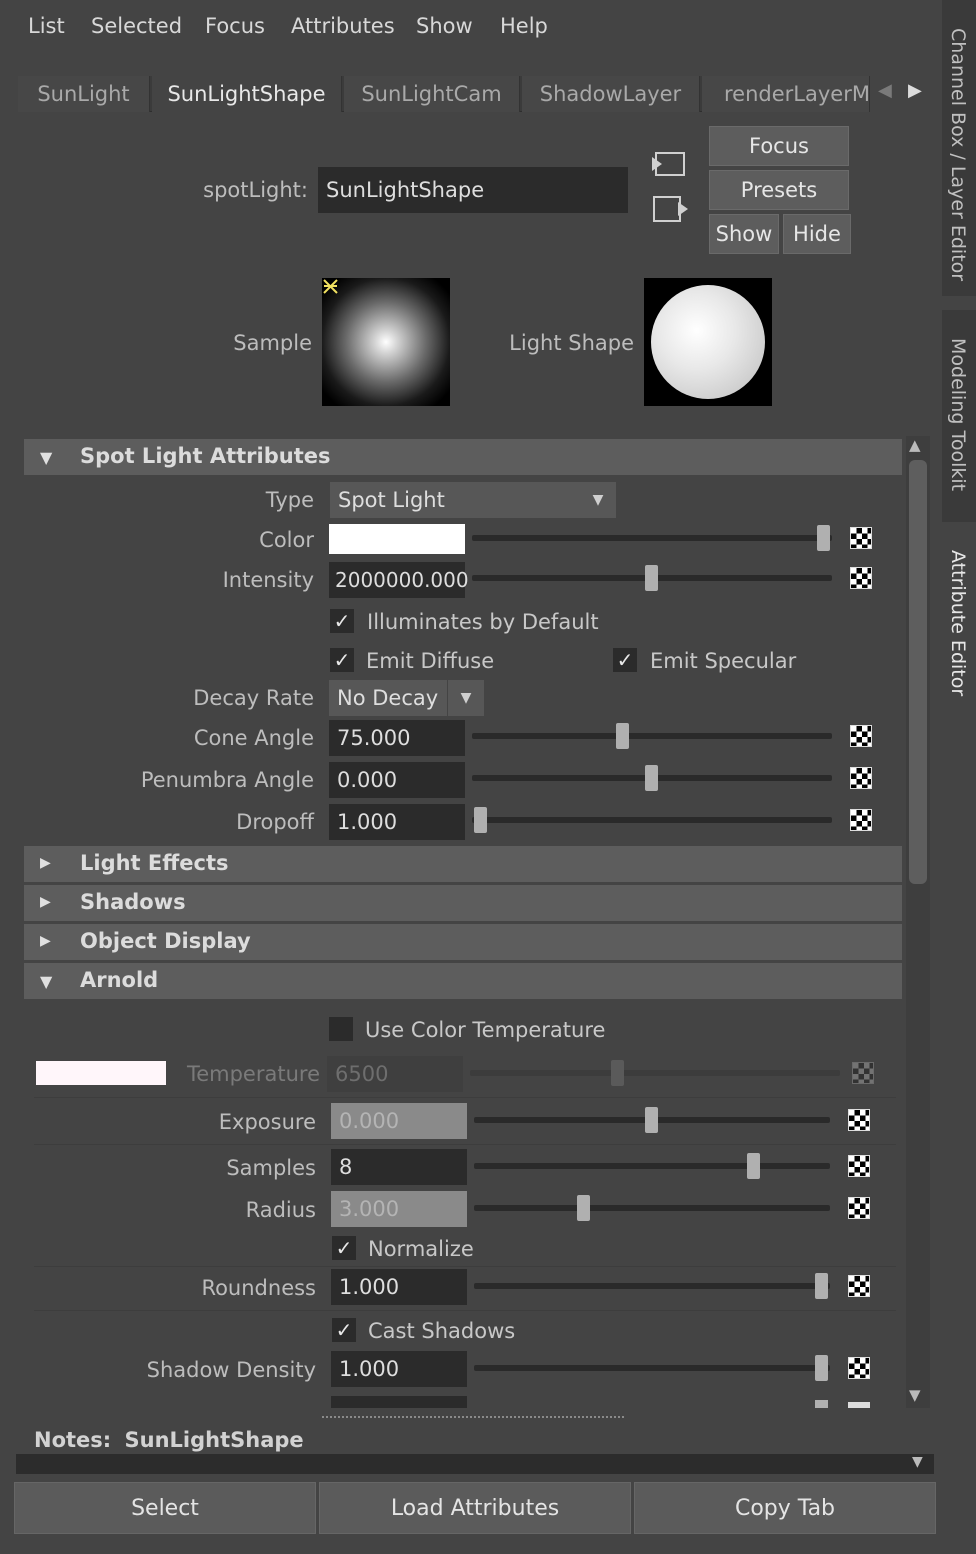 The image size is (976, 1554). What do you see at coordinates (455, 500) in the screenshot?
I see `type-dropdown: Spot Light` at bounding box center [455, 500].